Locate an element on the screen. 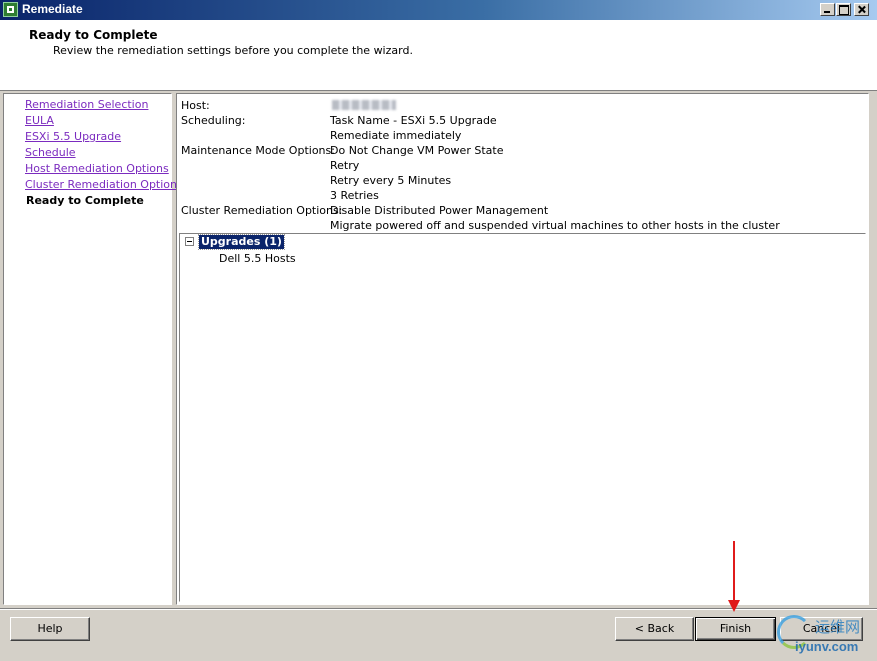 The height and width of the screenshot is (661, 877). scheduling-label: Scheduling: is located at coordinates (213, 120).